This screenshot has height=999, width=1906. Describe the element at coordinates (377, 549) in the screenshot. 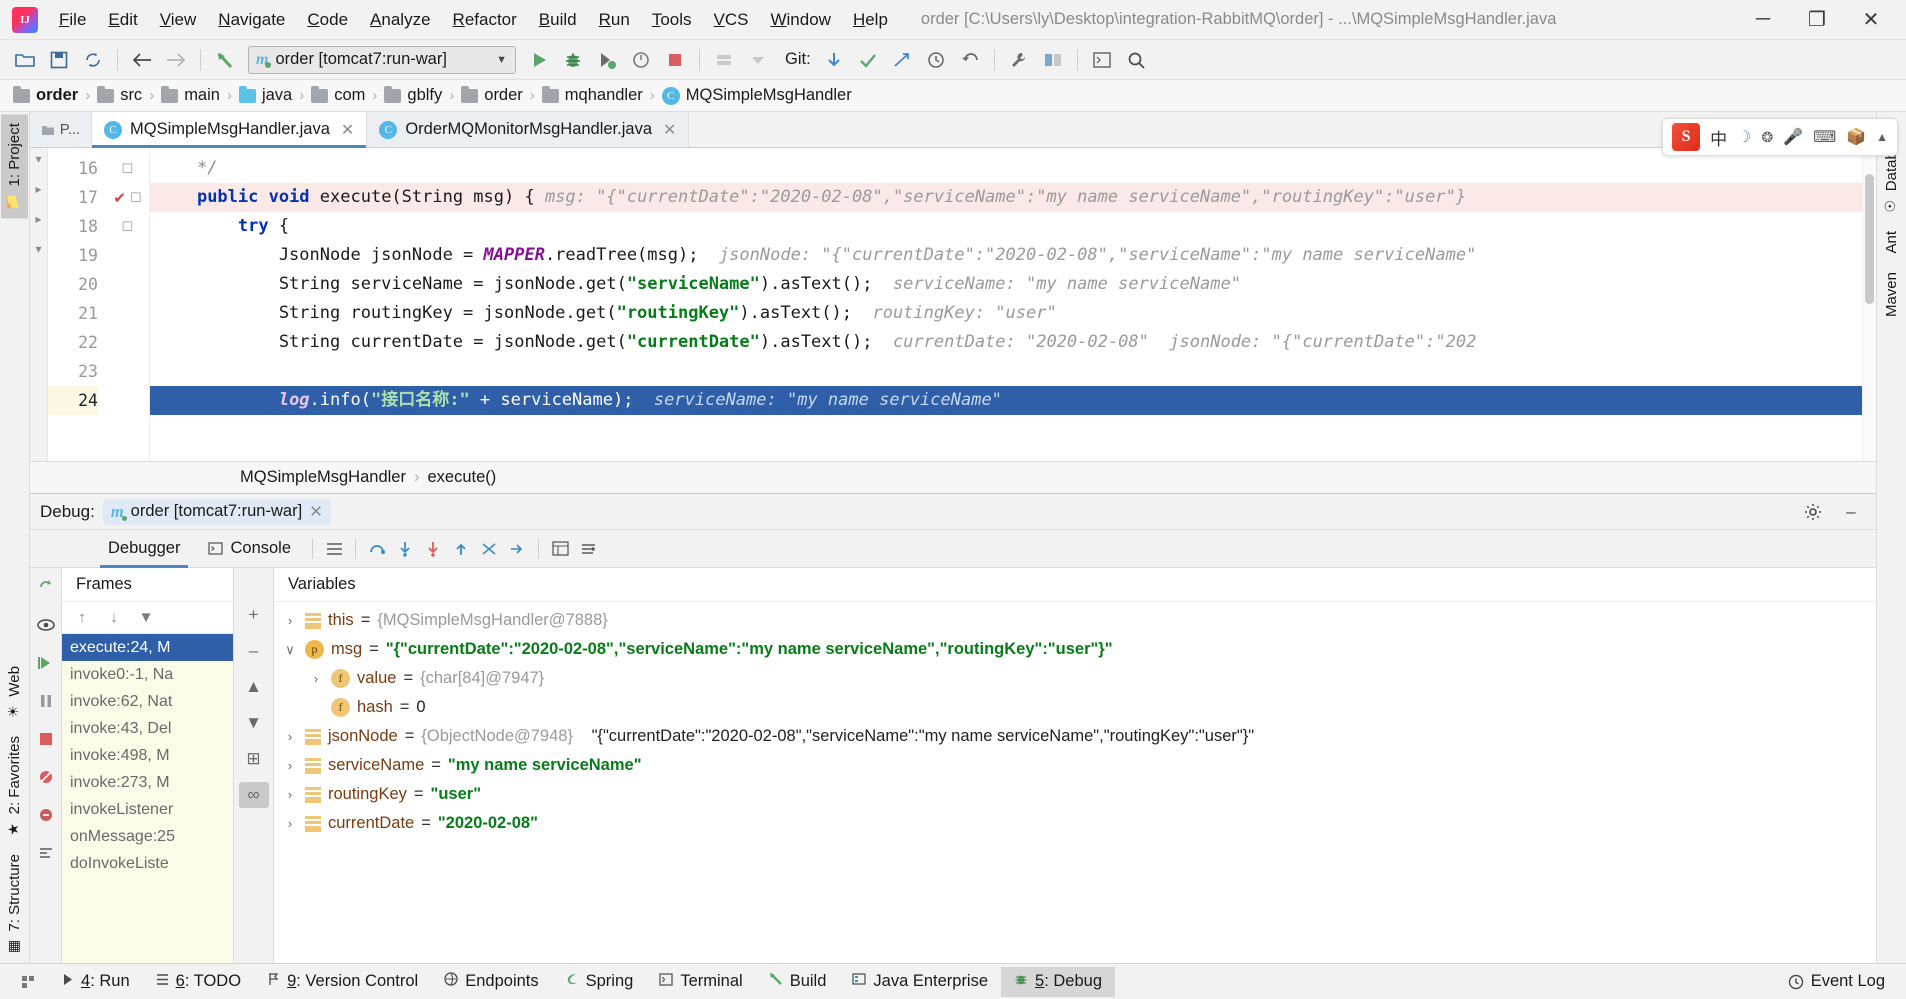

I see `step-over-icon` at that location.